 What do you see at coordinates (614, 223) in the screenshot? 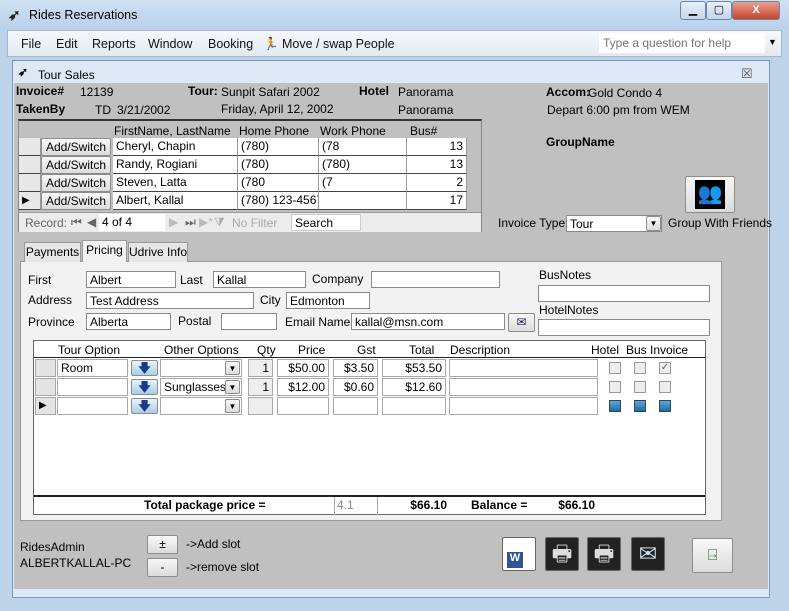
I see `invoice-type-select: Tour ▼` at bounding box center [614, 223].